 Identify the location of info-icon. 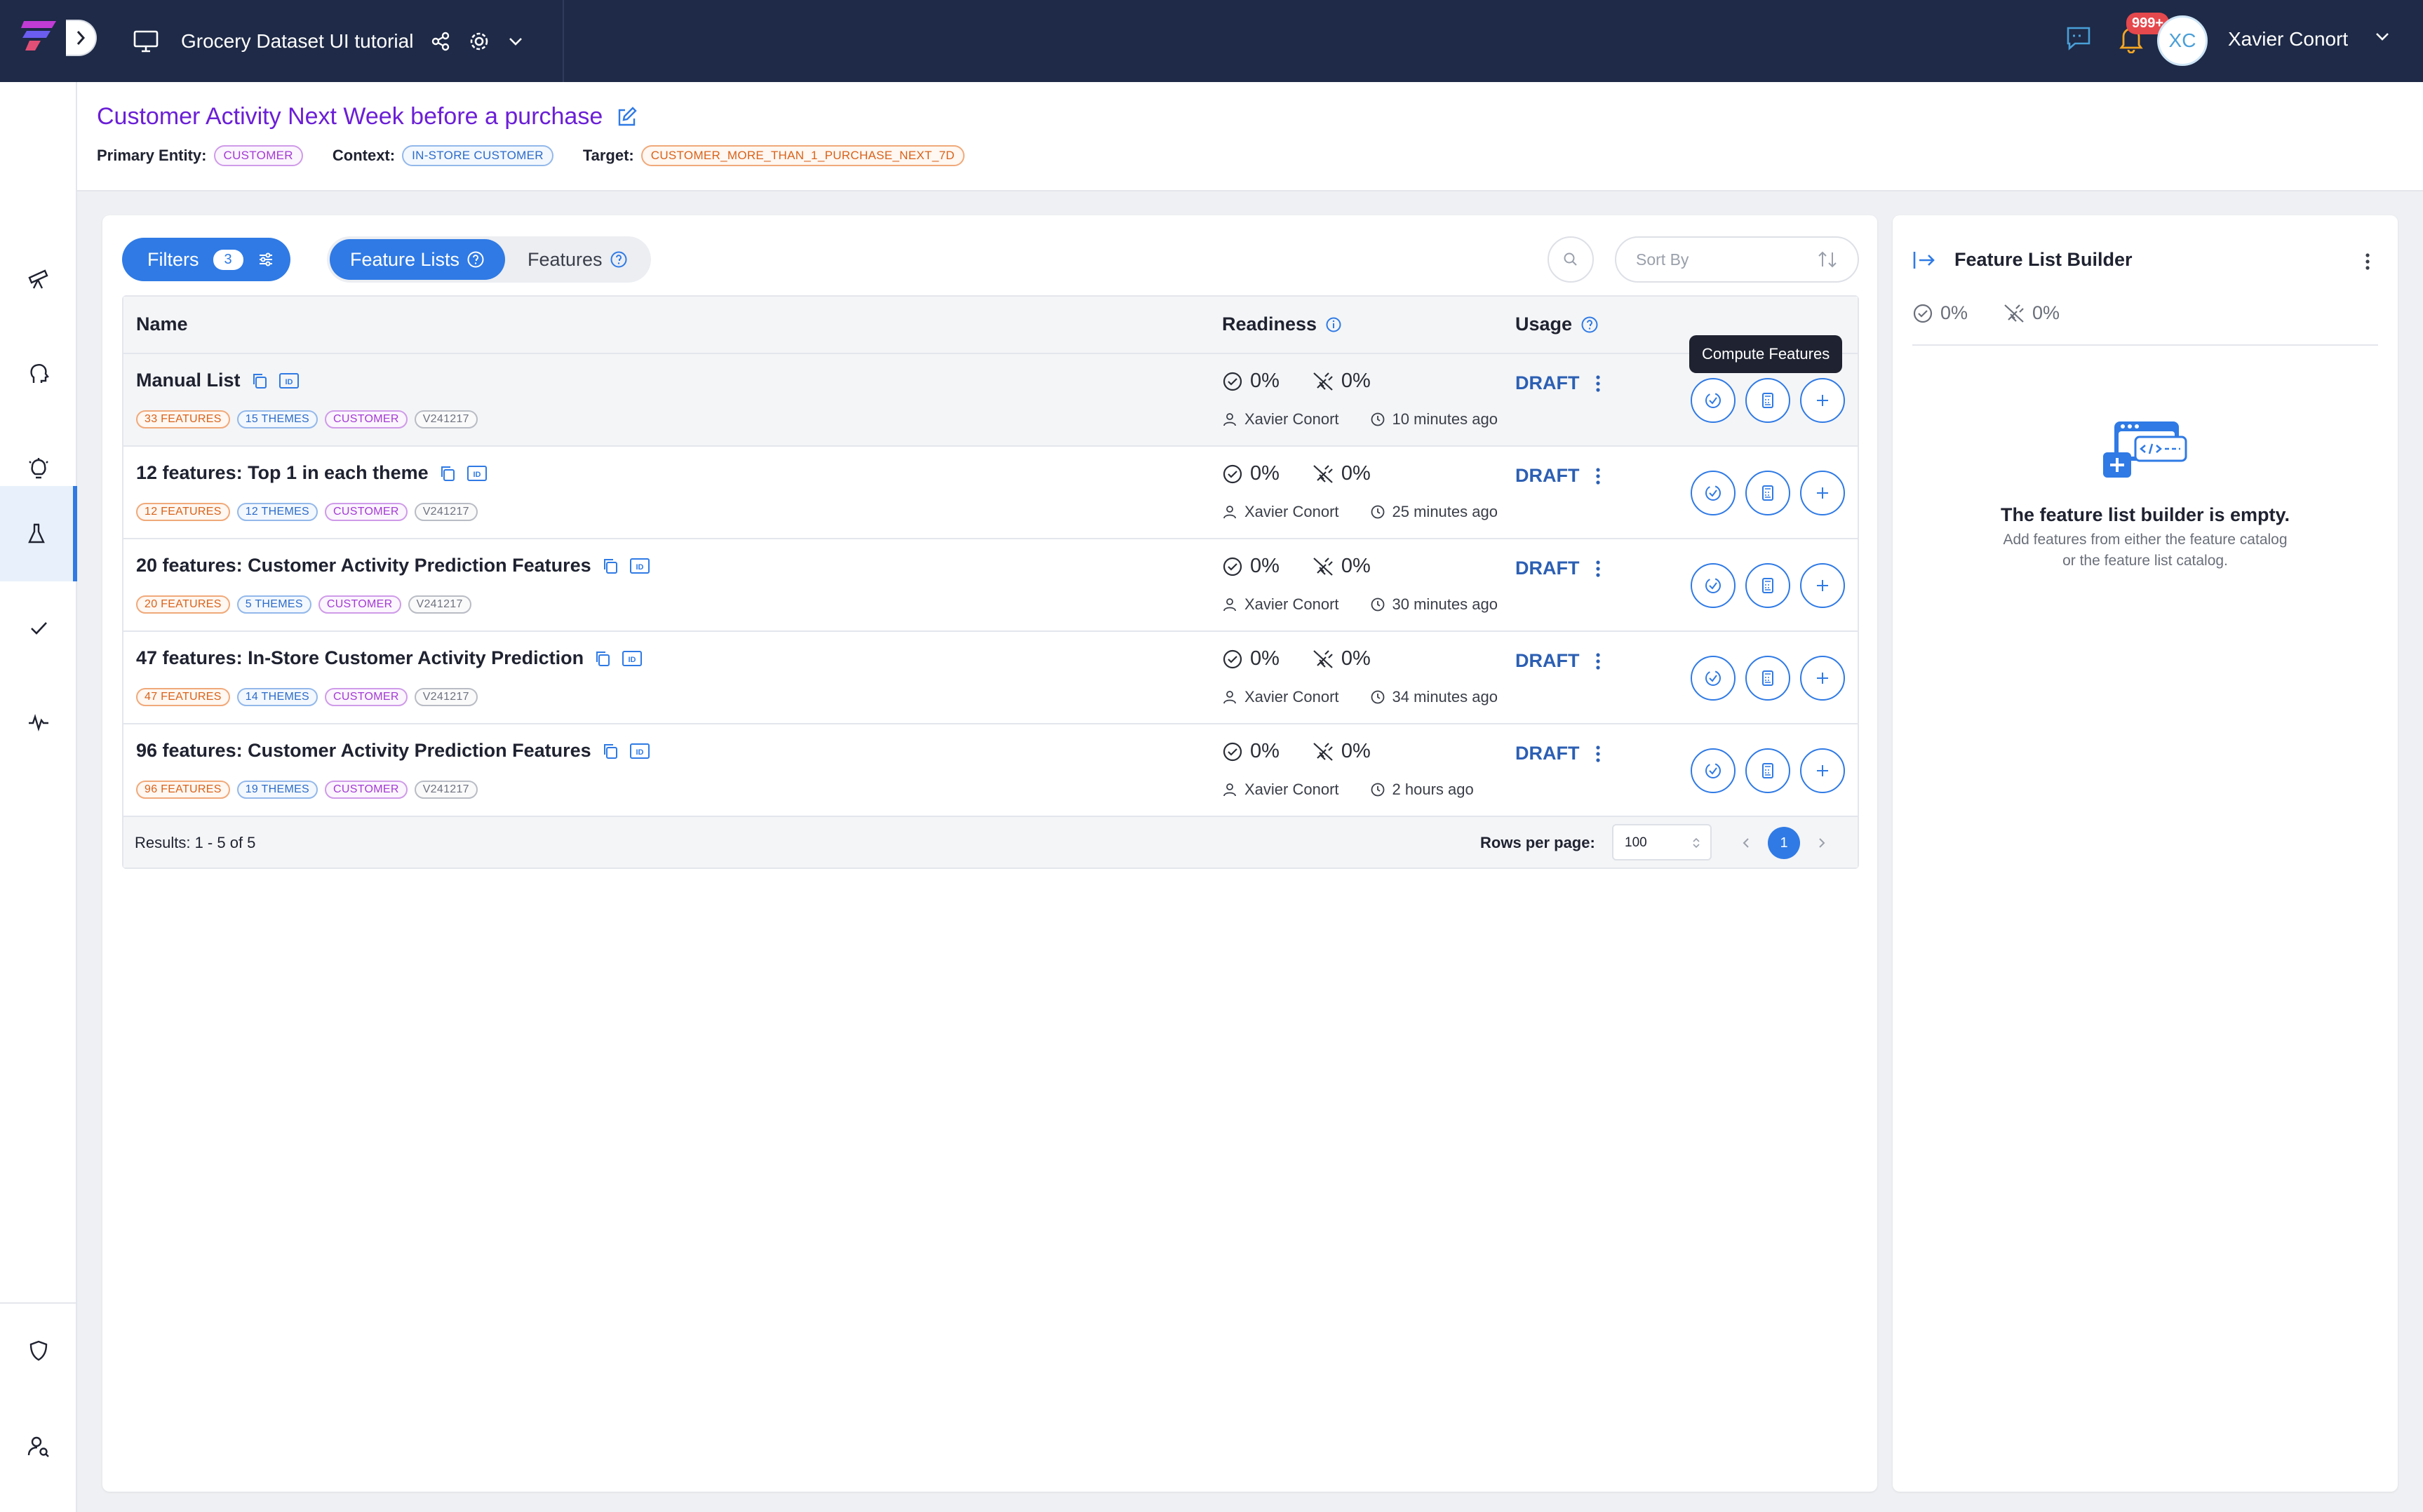
(1334, 324).